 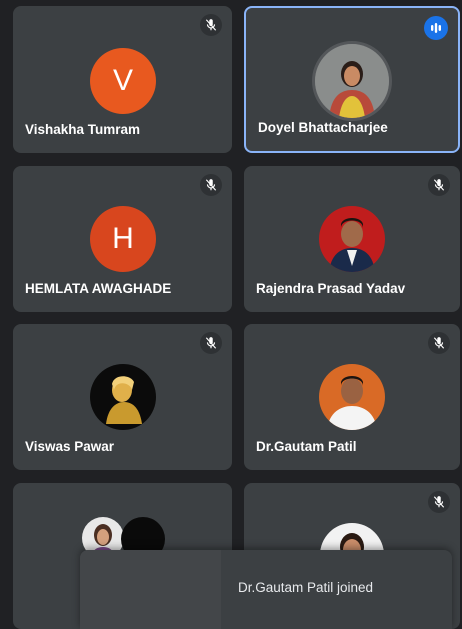 I want to click on participant-tile-gautam: Dr.Gautam Patil, so click(x=352, y=397).